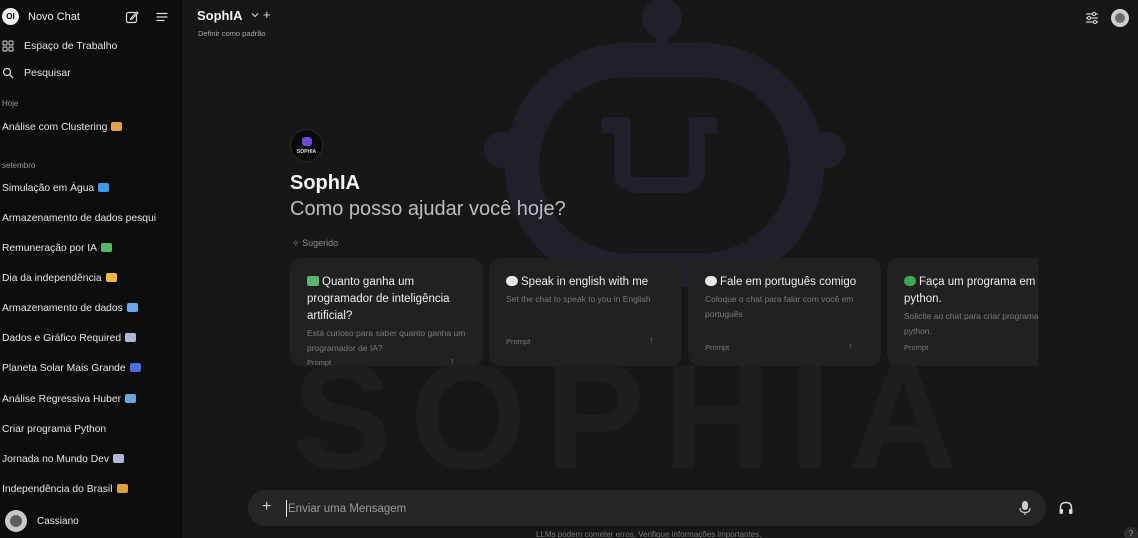  Describe the element at coordinates (8, 73) in the screenshot. I see `search-icon` at that location.